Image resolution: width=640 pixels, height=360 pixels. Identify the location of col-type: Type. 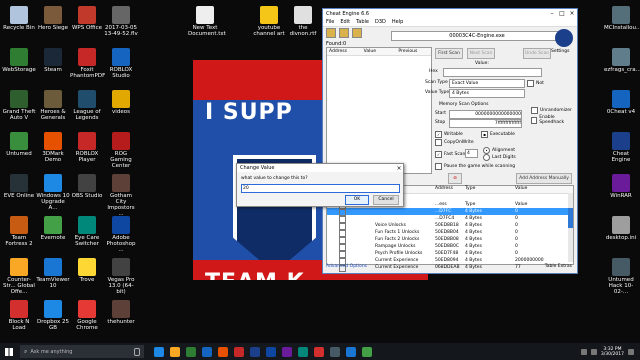
(490, 189).